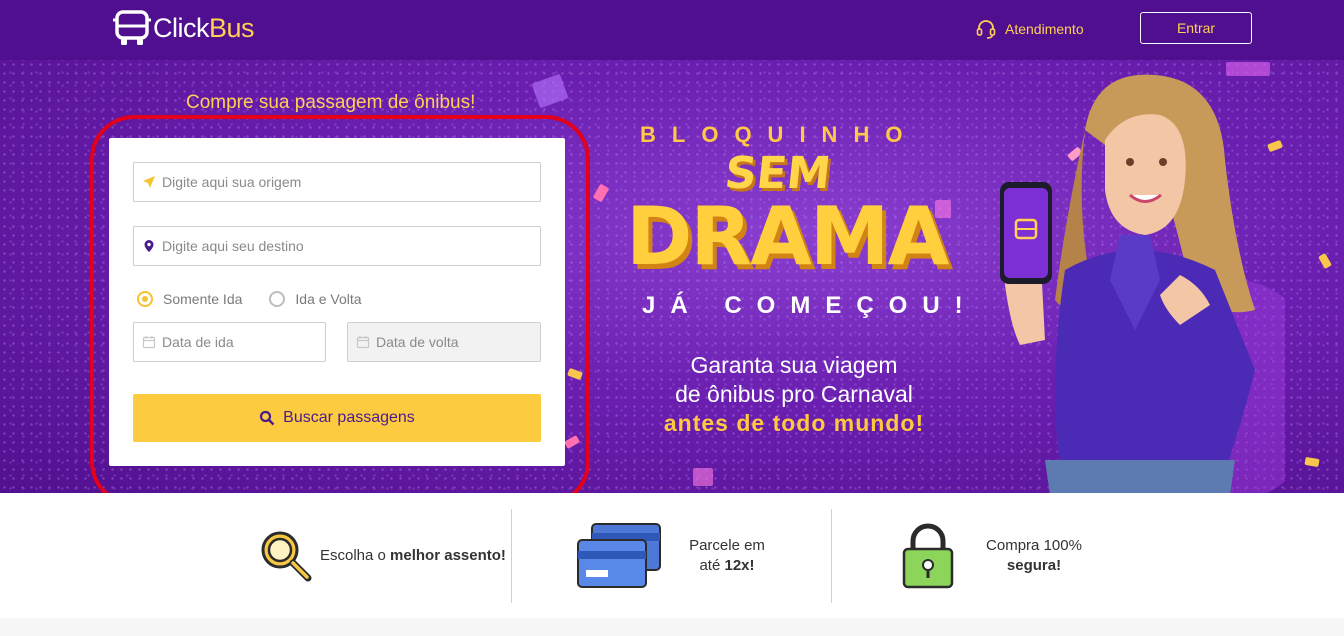 Image resolution: width=1344 pixels, height=636 pixels. What do you see at coordinates (1196, 28) in the screenshot?
I see `login-button: Entrar` at bounding box center [1196, 28].